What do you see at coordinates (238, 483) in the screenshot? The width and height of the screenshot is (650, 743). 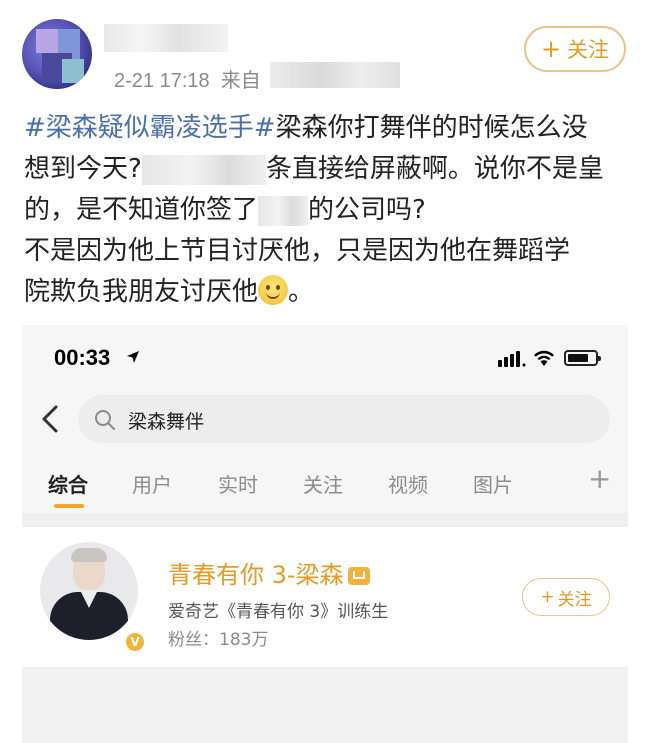 I see `tab-realtime: 实时` at bounding box center [238, 483].